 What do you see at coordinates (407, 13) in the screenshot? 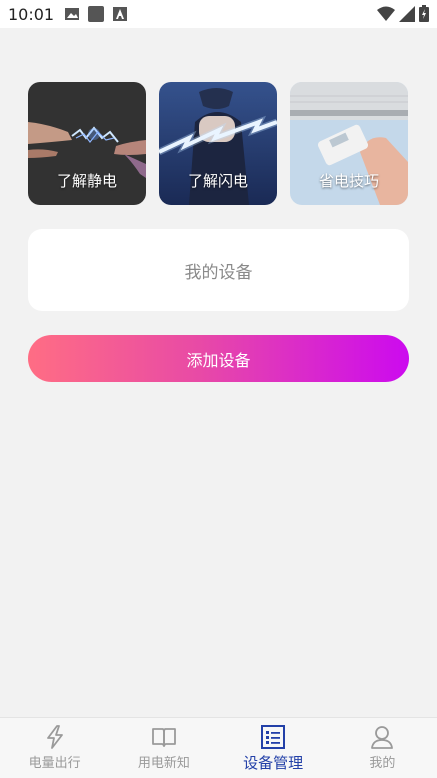
I see `signal-icon` at bounding box center [407, 13].